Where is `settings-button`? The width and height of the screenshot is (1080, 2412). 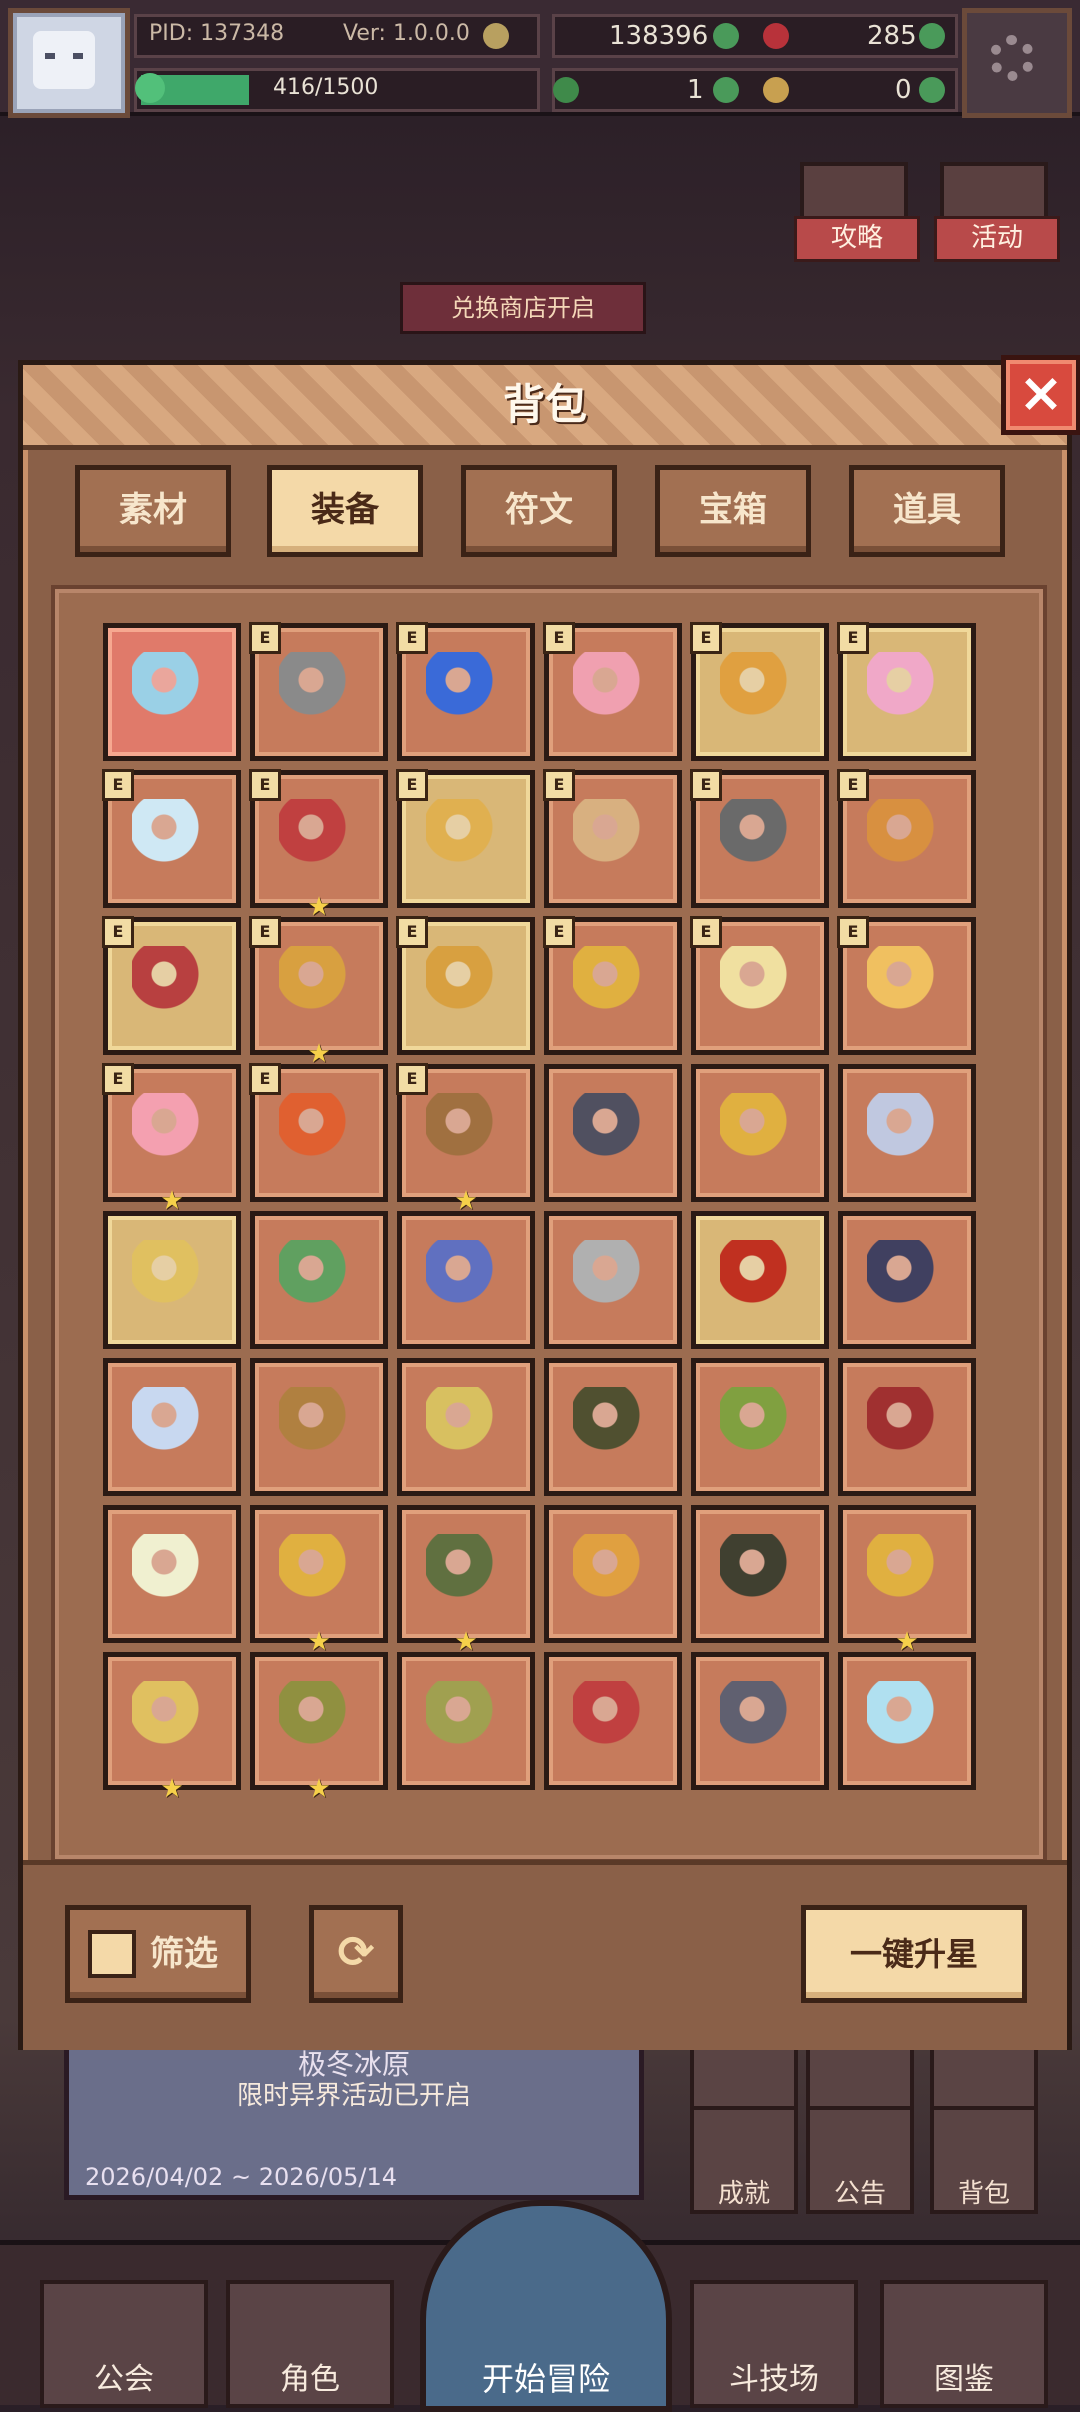 settings-button is located at coordinates (1017, 63).